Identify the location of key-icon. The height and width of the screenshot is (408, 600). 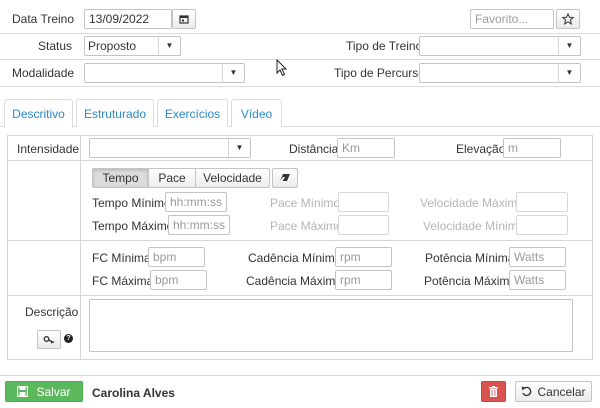
(49, 339).